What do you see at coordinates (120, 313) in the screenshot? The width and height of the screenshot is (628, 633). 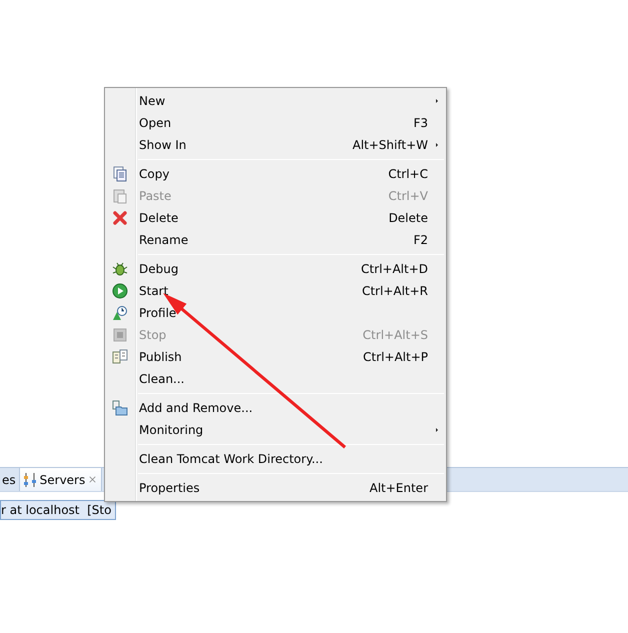 I see `stopwatch-icon` at bounding box center [120, 313].